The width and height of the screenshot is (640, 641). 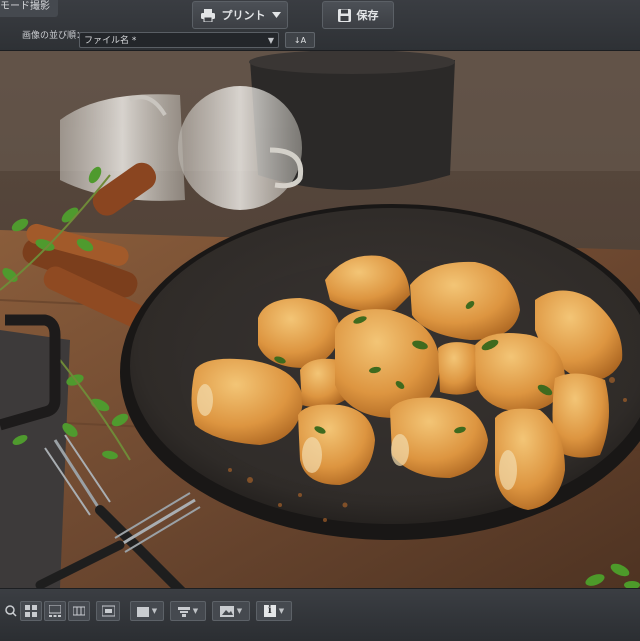 I want to click on thumbnail-icon, so click(x=55, y=611).